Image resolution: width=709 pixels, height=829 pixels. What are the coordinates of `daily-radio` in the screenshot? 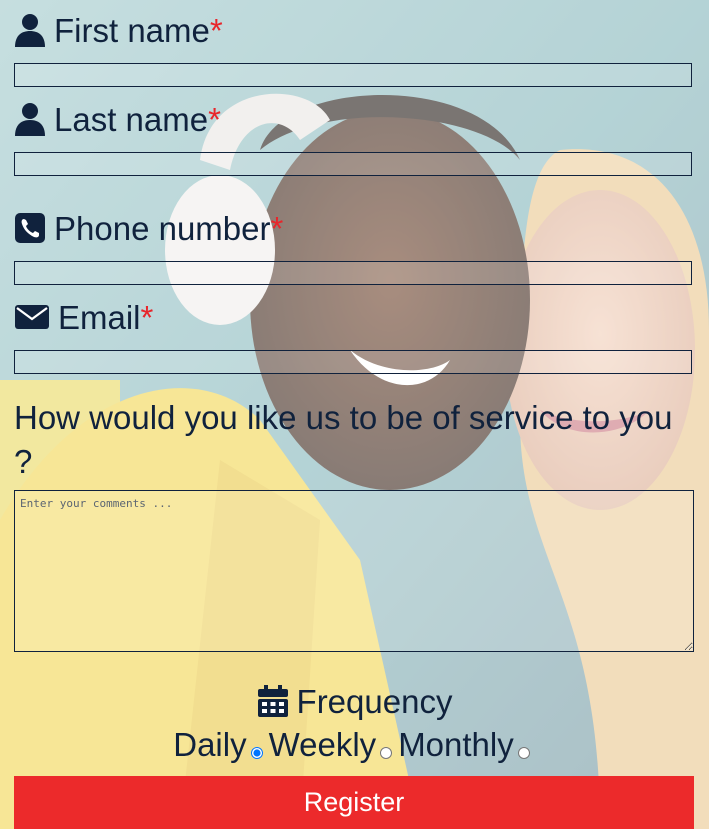 It's located at (256, 753).